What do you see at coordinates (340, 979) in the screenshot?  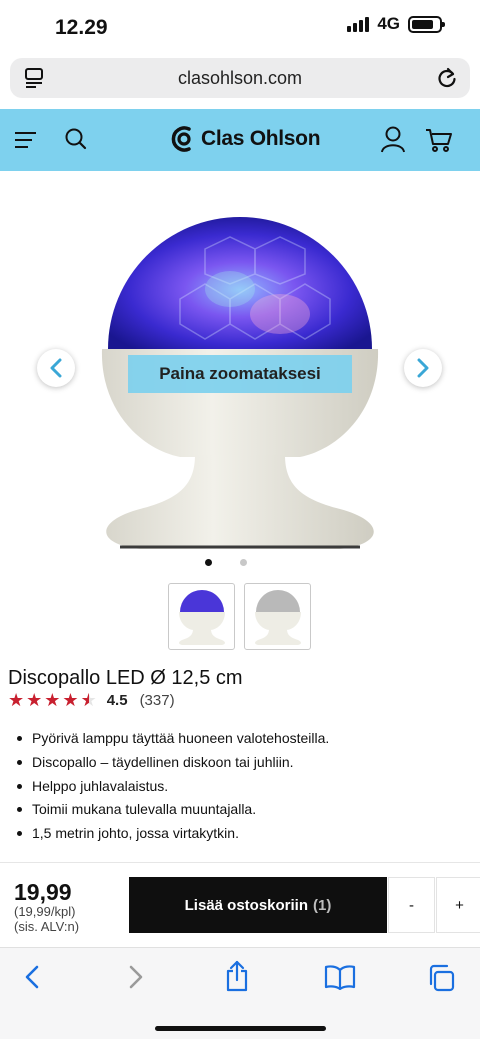 I see `bookmarks-icon` at bounding box center [340, 979].